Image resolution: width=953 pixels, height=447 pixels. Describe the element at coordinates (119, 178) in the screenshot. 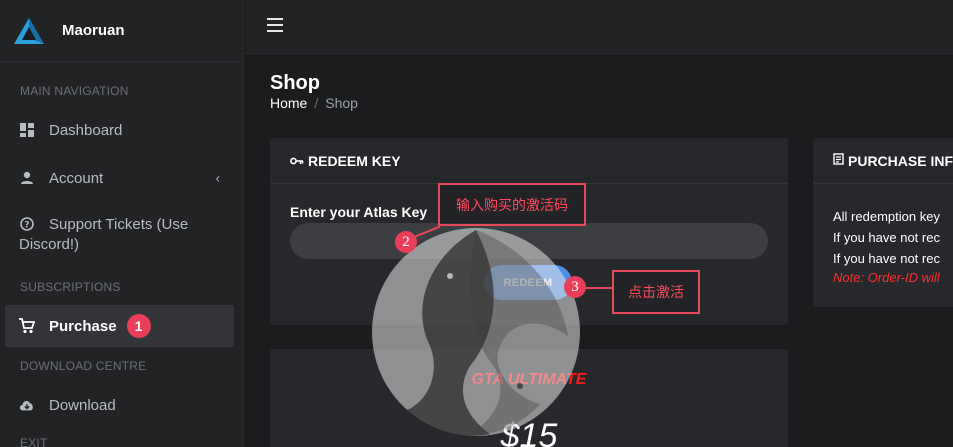

I see `sidebar-item-account: Account ‹` at that location.